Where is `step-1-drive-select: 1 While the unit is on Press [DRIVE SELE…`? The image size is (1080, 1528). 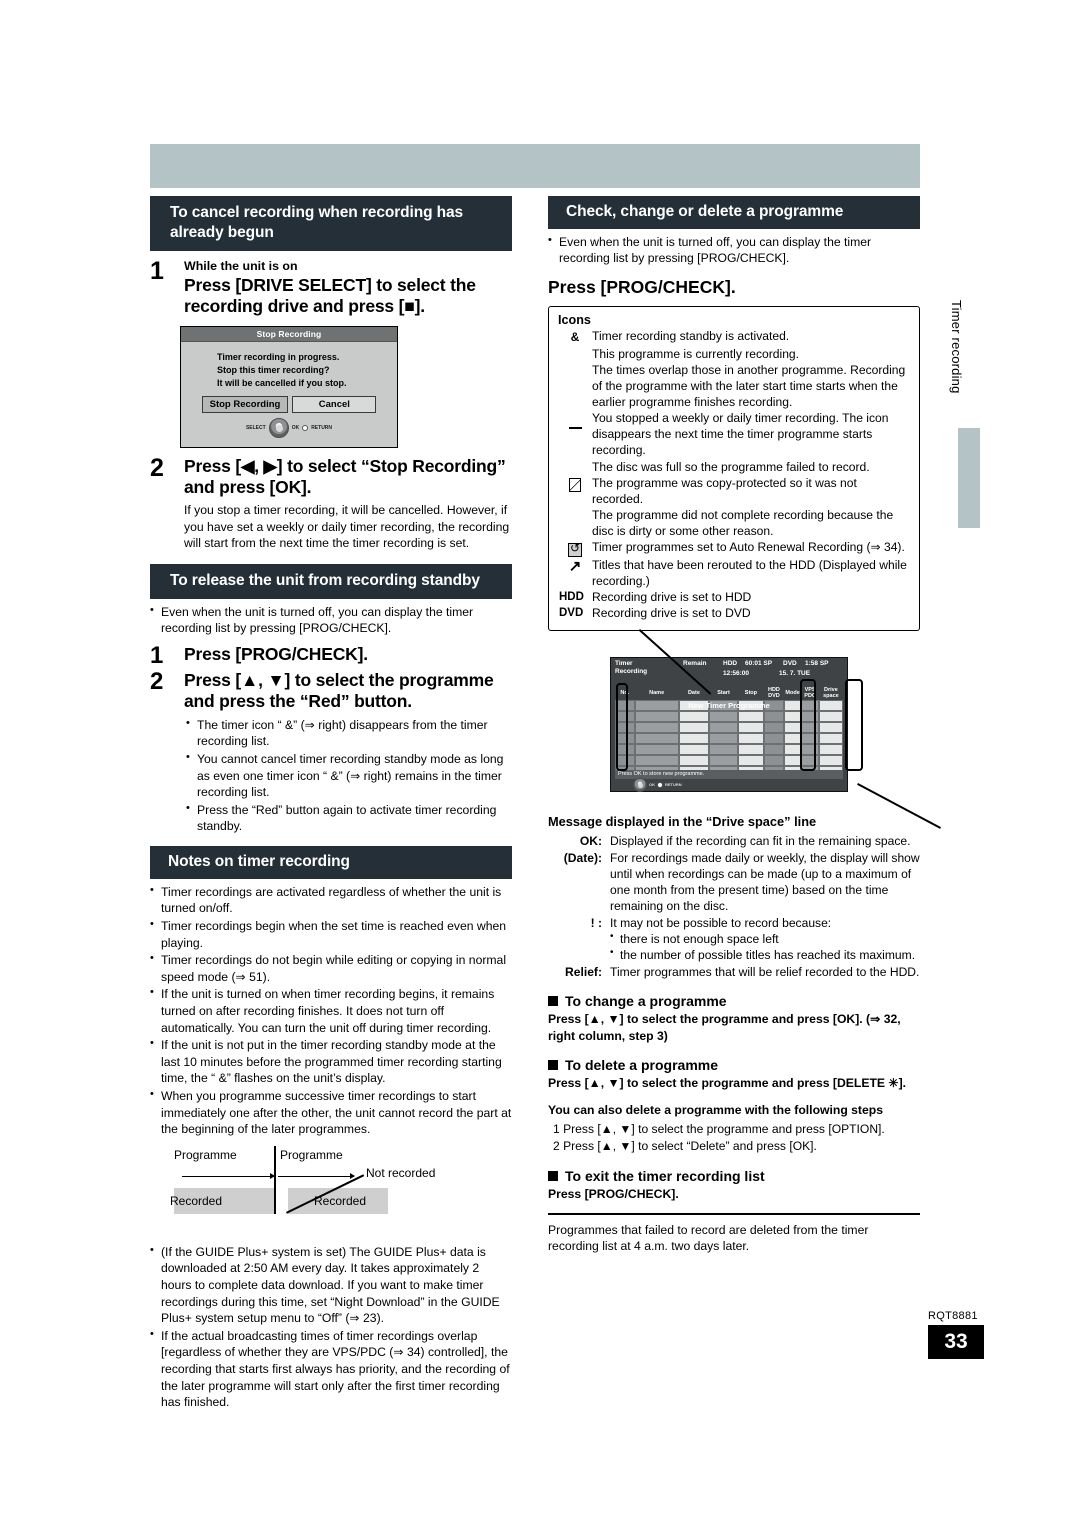
step-1-drive-select: 1 While the unit is on Press [DRIVE SELE… is located at coordinates (331, 287).